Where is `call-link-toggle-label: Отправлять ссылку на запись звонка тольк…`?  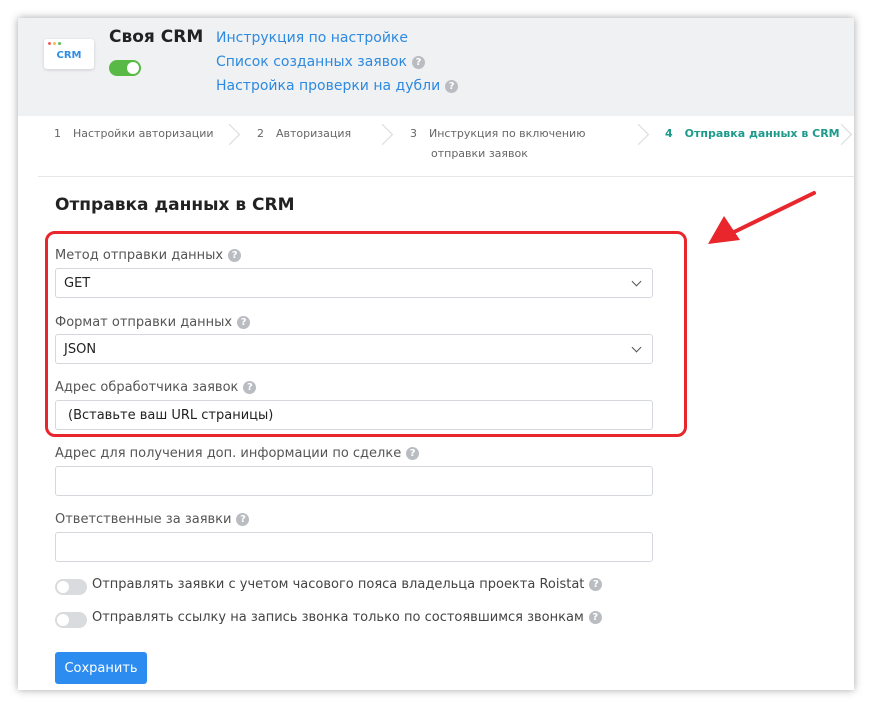 call-link-toggle-label: Отправлять ссылку на запись звонка тольк… is located at coordinates (347, 617).